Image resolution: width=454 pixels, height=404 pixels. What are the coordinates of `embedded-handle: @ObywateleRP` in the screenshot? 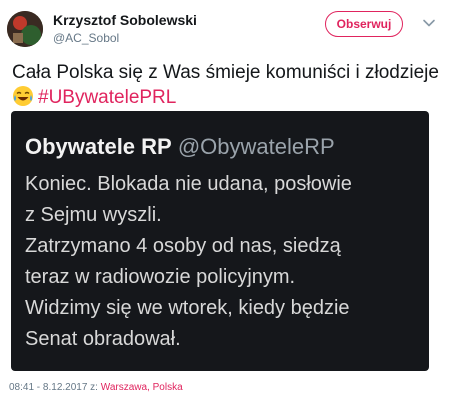 It's located at (256, 146).